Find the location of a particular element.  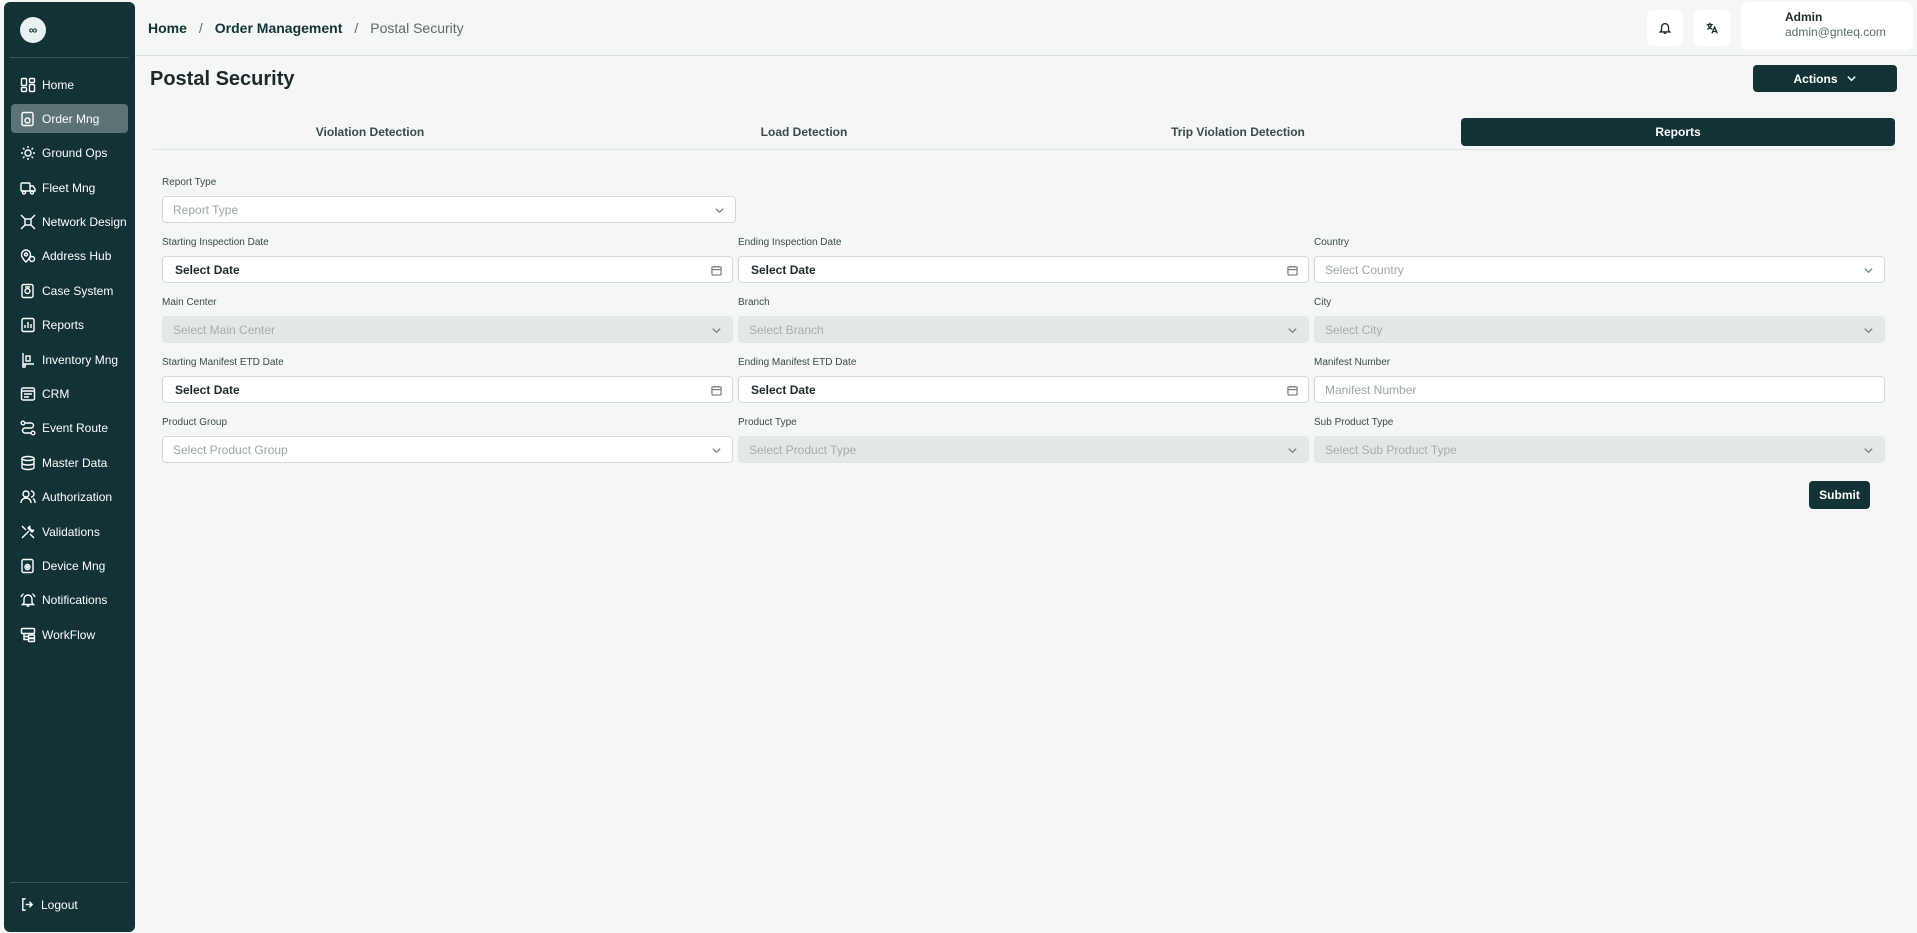

select-placeholder: Report Type is located at coordinates (206, 209).